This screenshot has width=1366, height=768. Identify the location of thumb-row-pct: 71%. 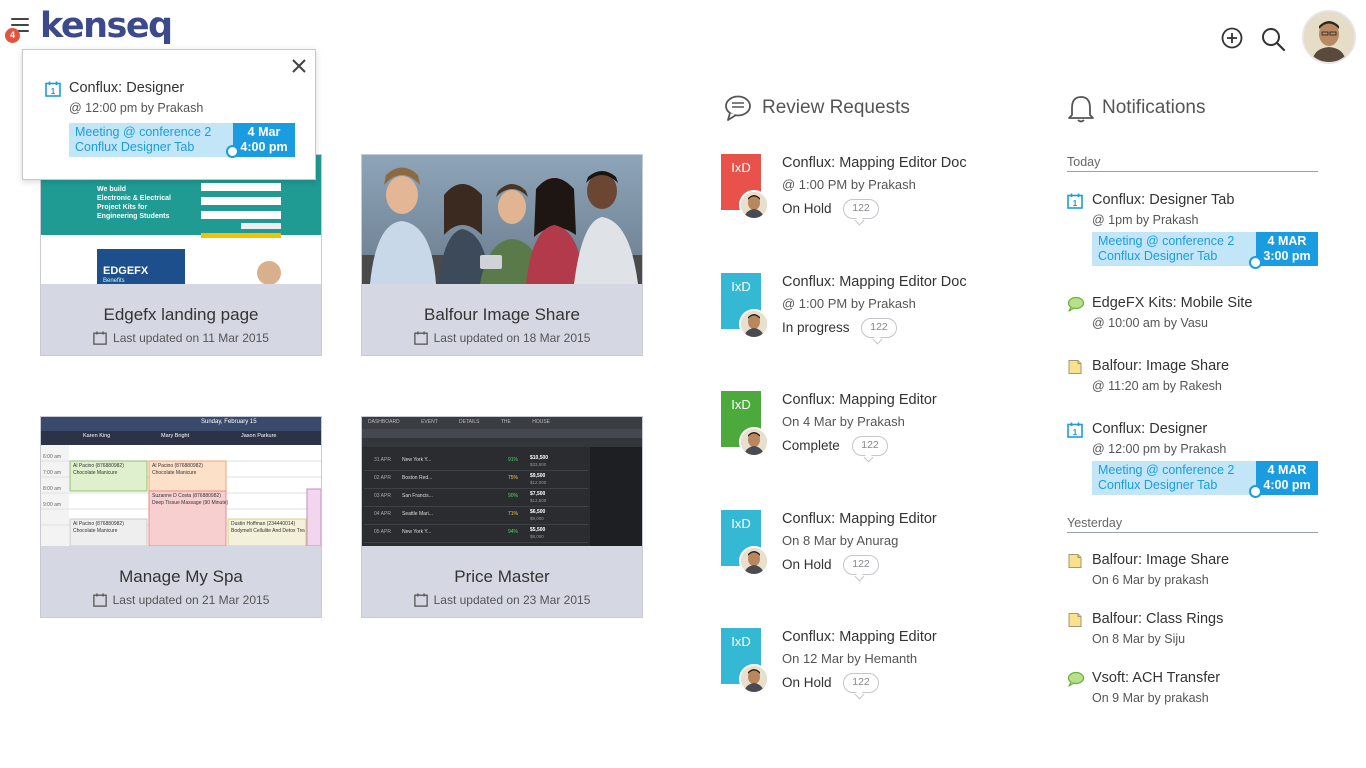
(513, 514).